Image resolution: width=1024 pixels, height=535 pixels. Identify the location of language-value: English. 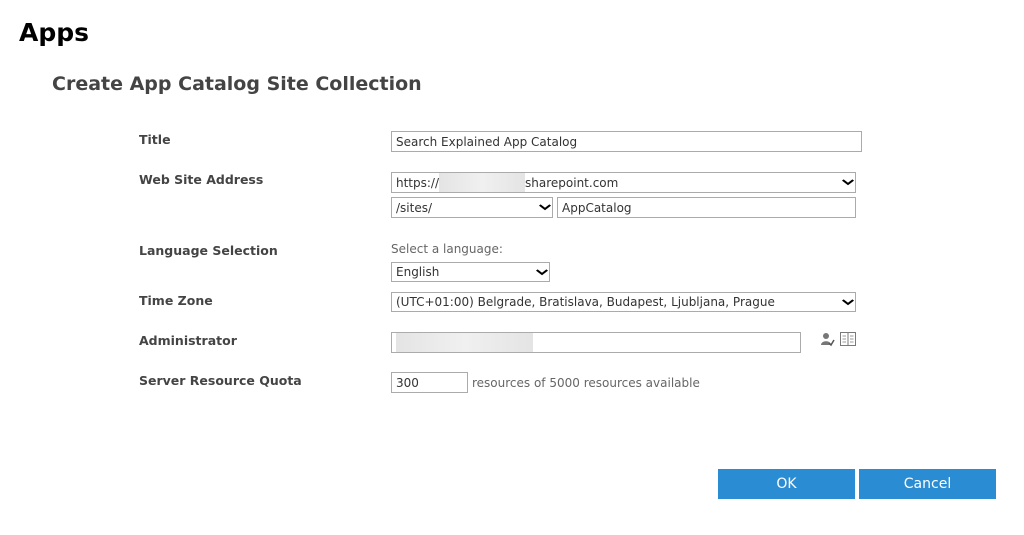
(418, 272).